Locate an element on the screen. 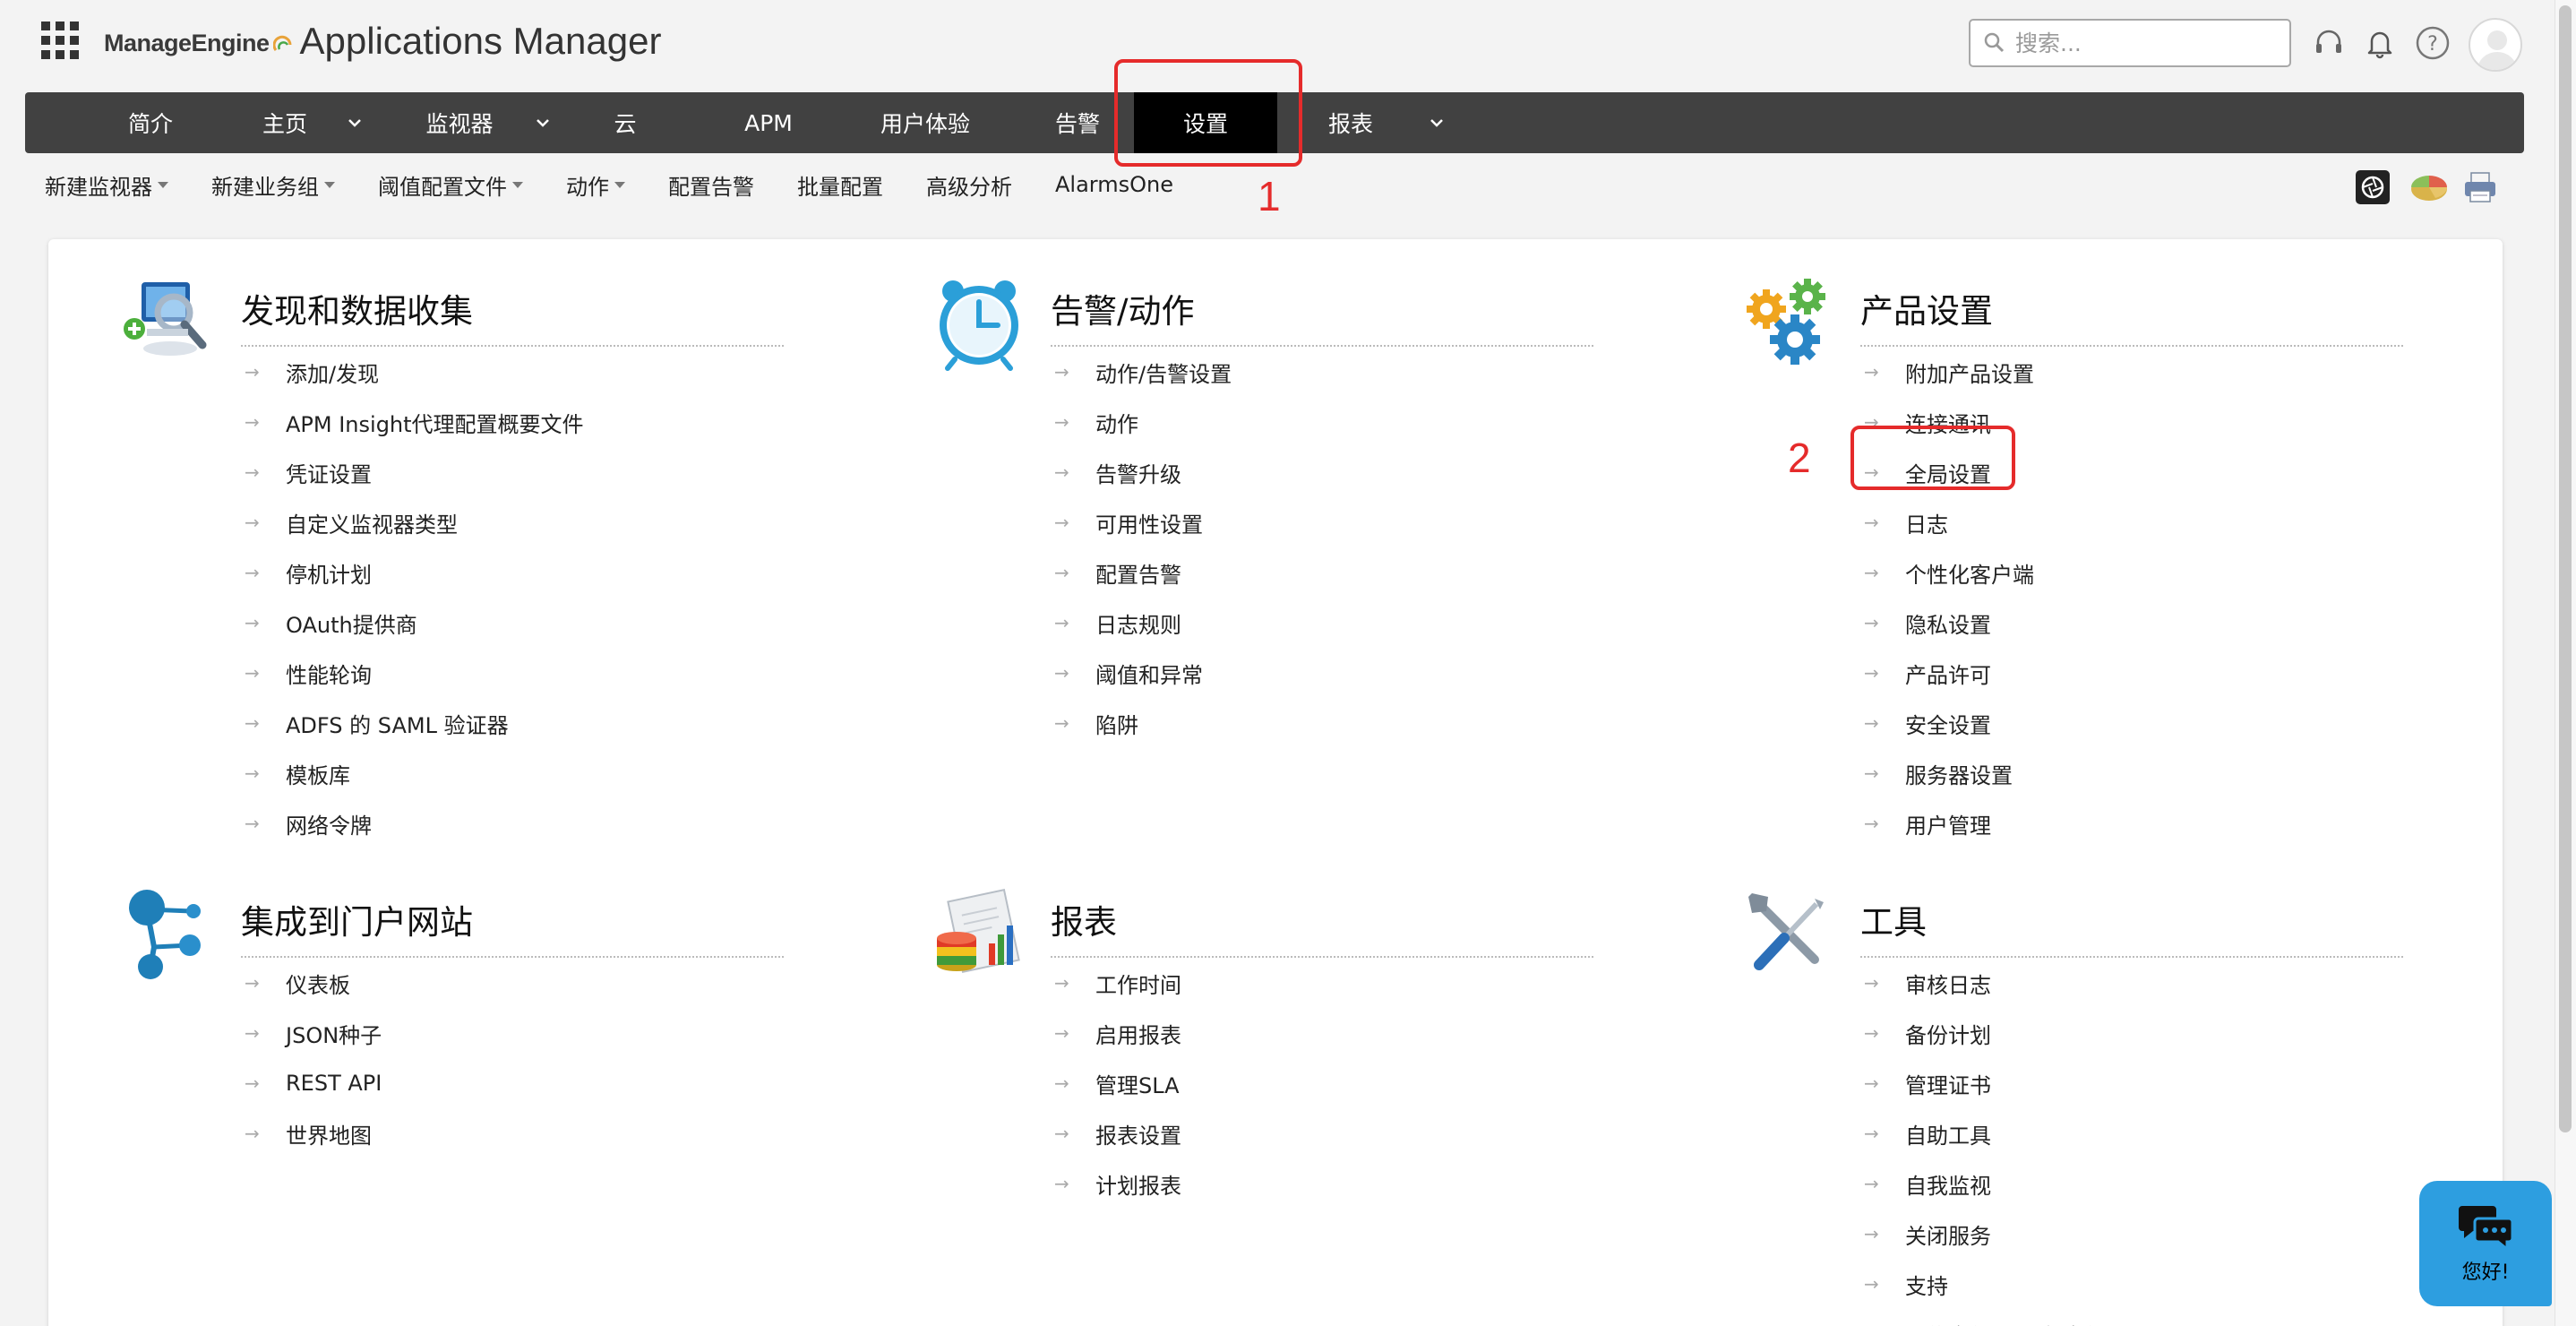 The height and width of the screenshot is (1326, 2576). link-privacy-settings: → 隐私设置 is located at coordinates (1947, 623).